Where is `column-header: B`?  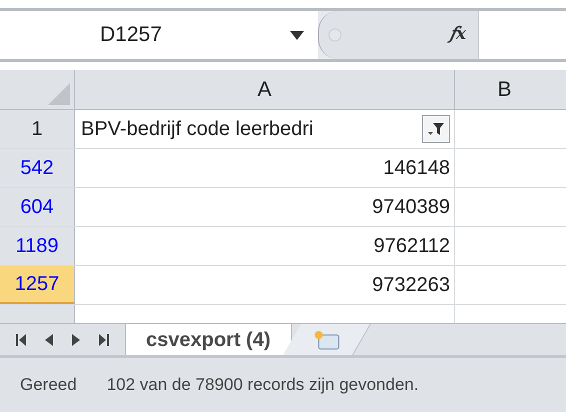
column-header: B is located at coordinates (510, 89).